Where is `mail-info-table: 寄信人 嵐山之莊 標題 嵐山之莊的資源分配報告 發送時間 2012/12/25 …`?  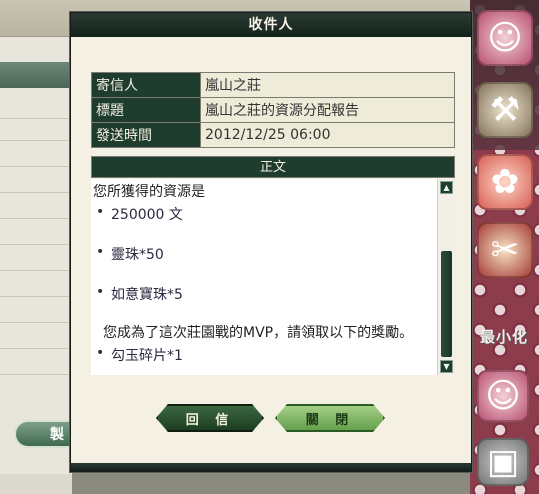 mail-info-table: 寄信人 嵐山之莊 標題 嵐山之莊的資源分配報告 發送時間 2012/12/25 … is located at coordinates (273, 110).